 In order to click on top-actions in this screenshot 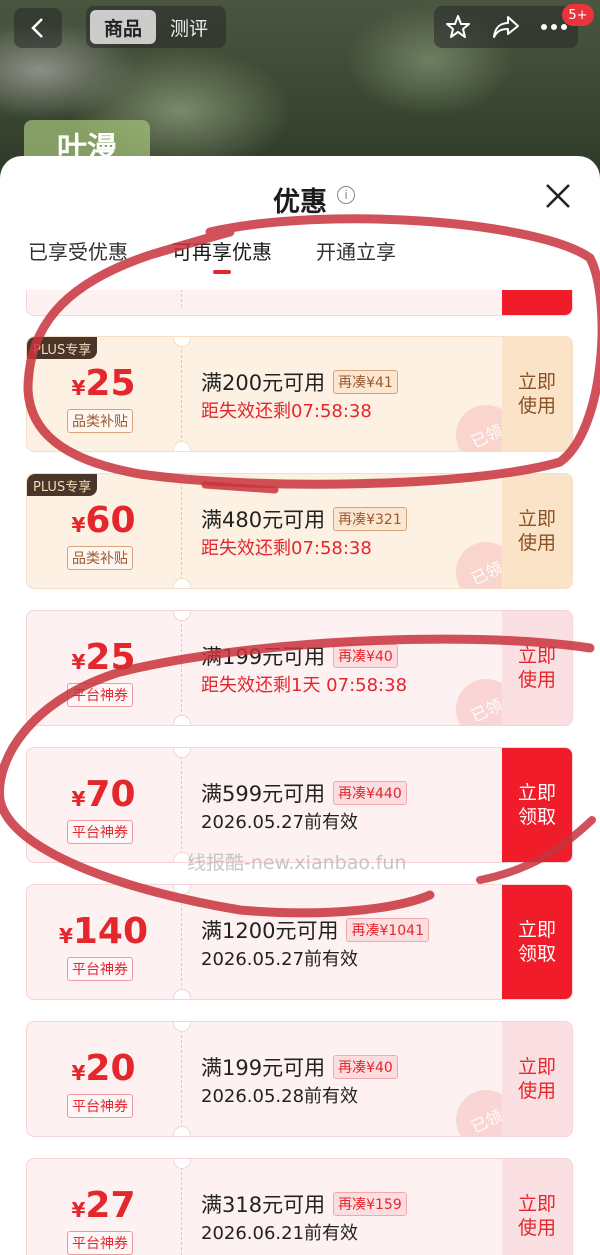, I will do `click(506, 27)`.